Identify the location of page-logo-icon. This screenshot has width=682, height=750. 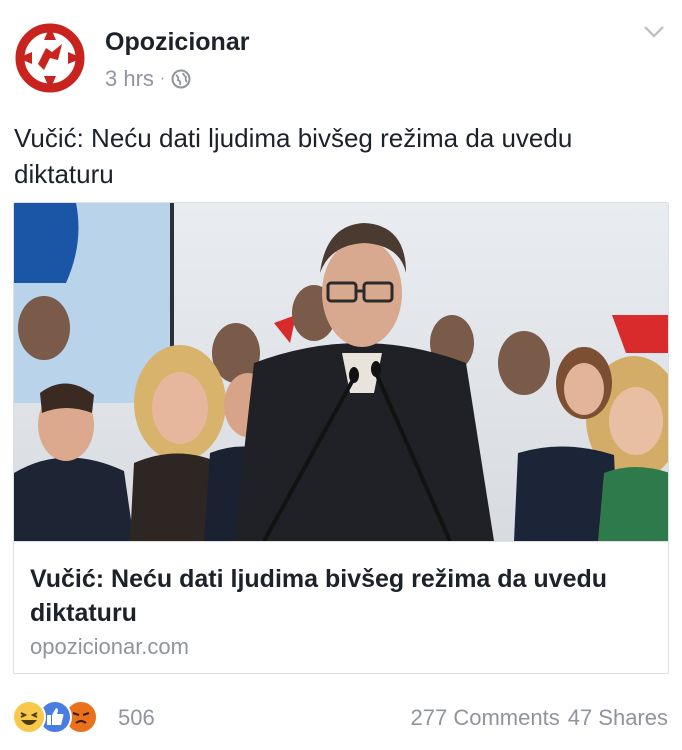
(50, 58).